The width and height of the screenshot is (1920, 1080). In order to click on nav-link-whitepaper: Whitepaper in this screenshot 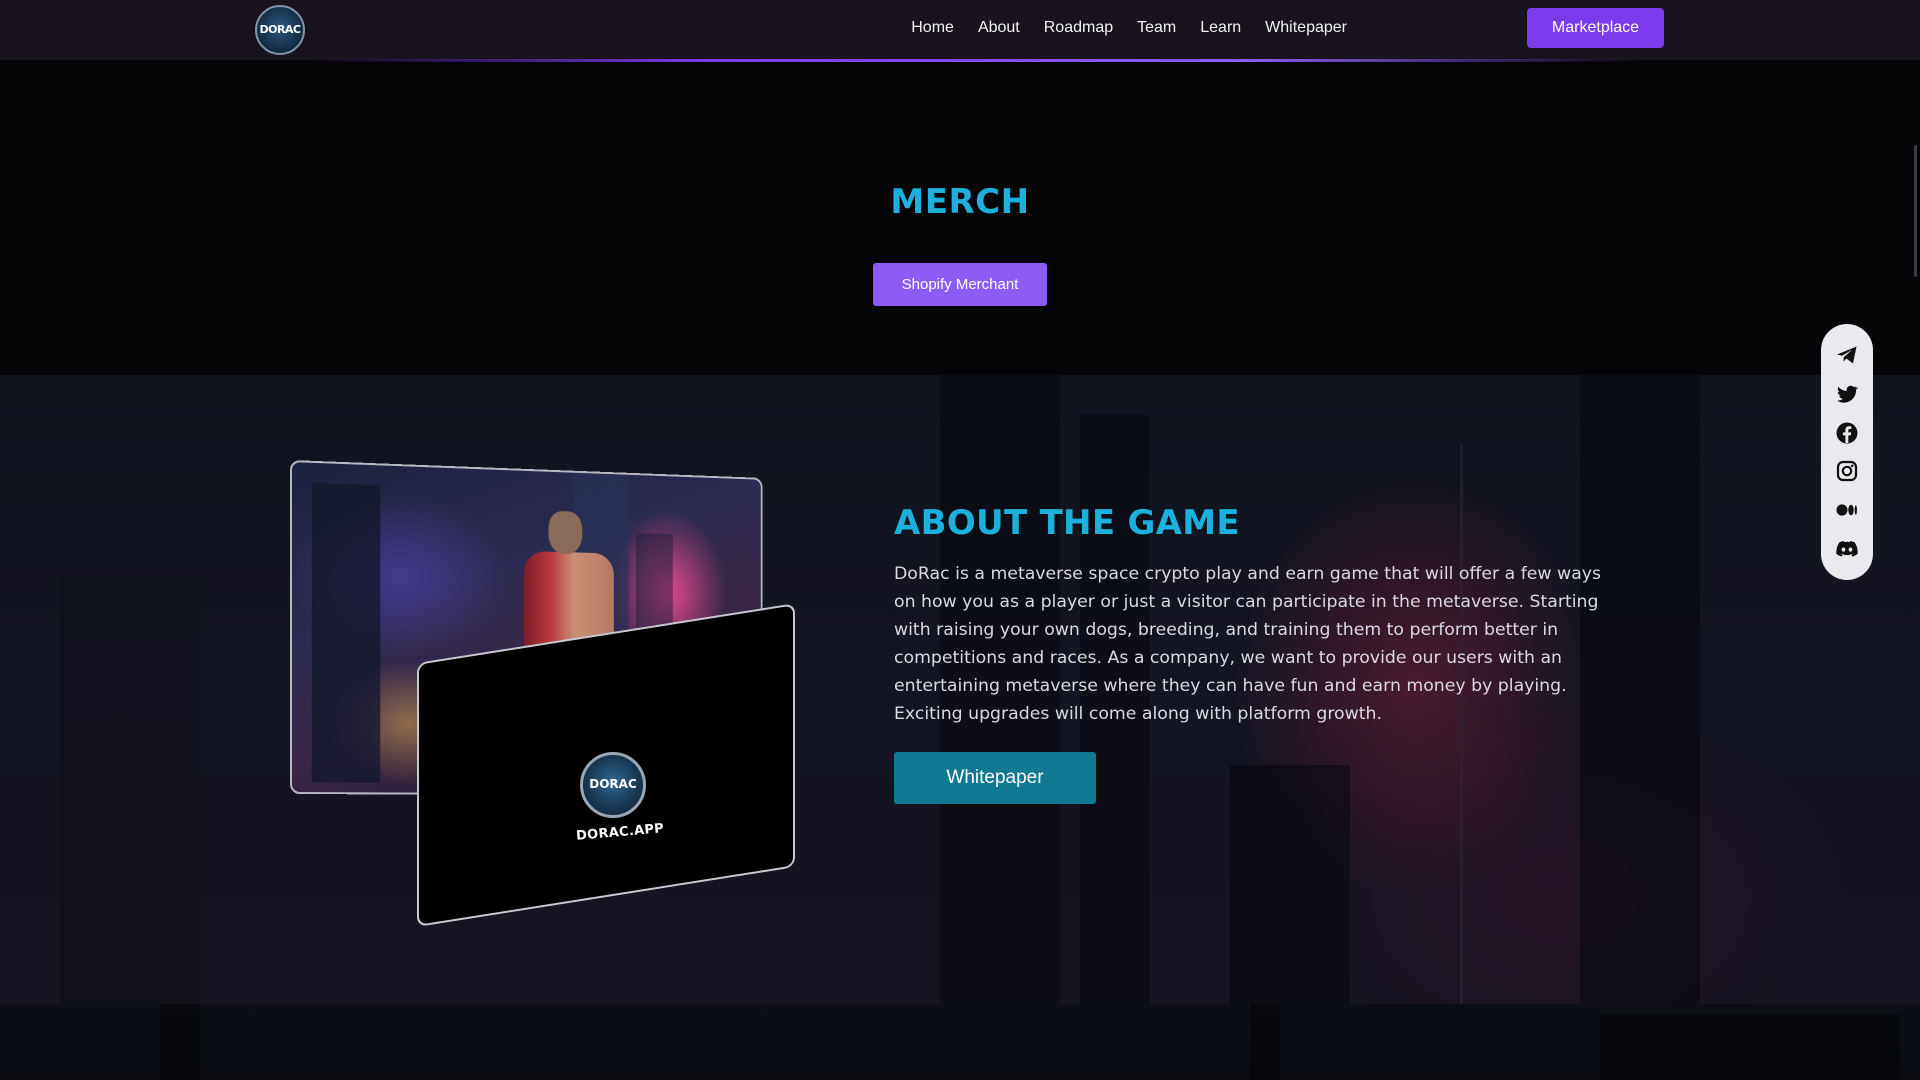, I will do `click(1306, 28)`.